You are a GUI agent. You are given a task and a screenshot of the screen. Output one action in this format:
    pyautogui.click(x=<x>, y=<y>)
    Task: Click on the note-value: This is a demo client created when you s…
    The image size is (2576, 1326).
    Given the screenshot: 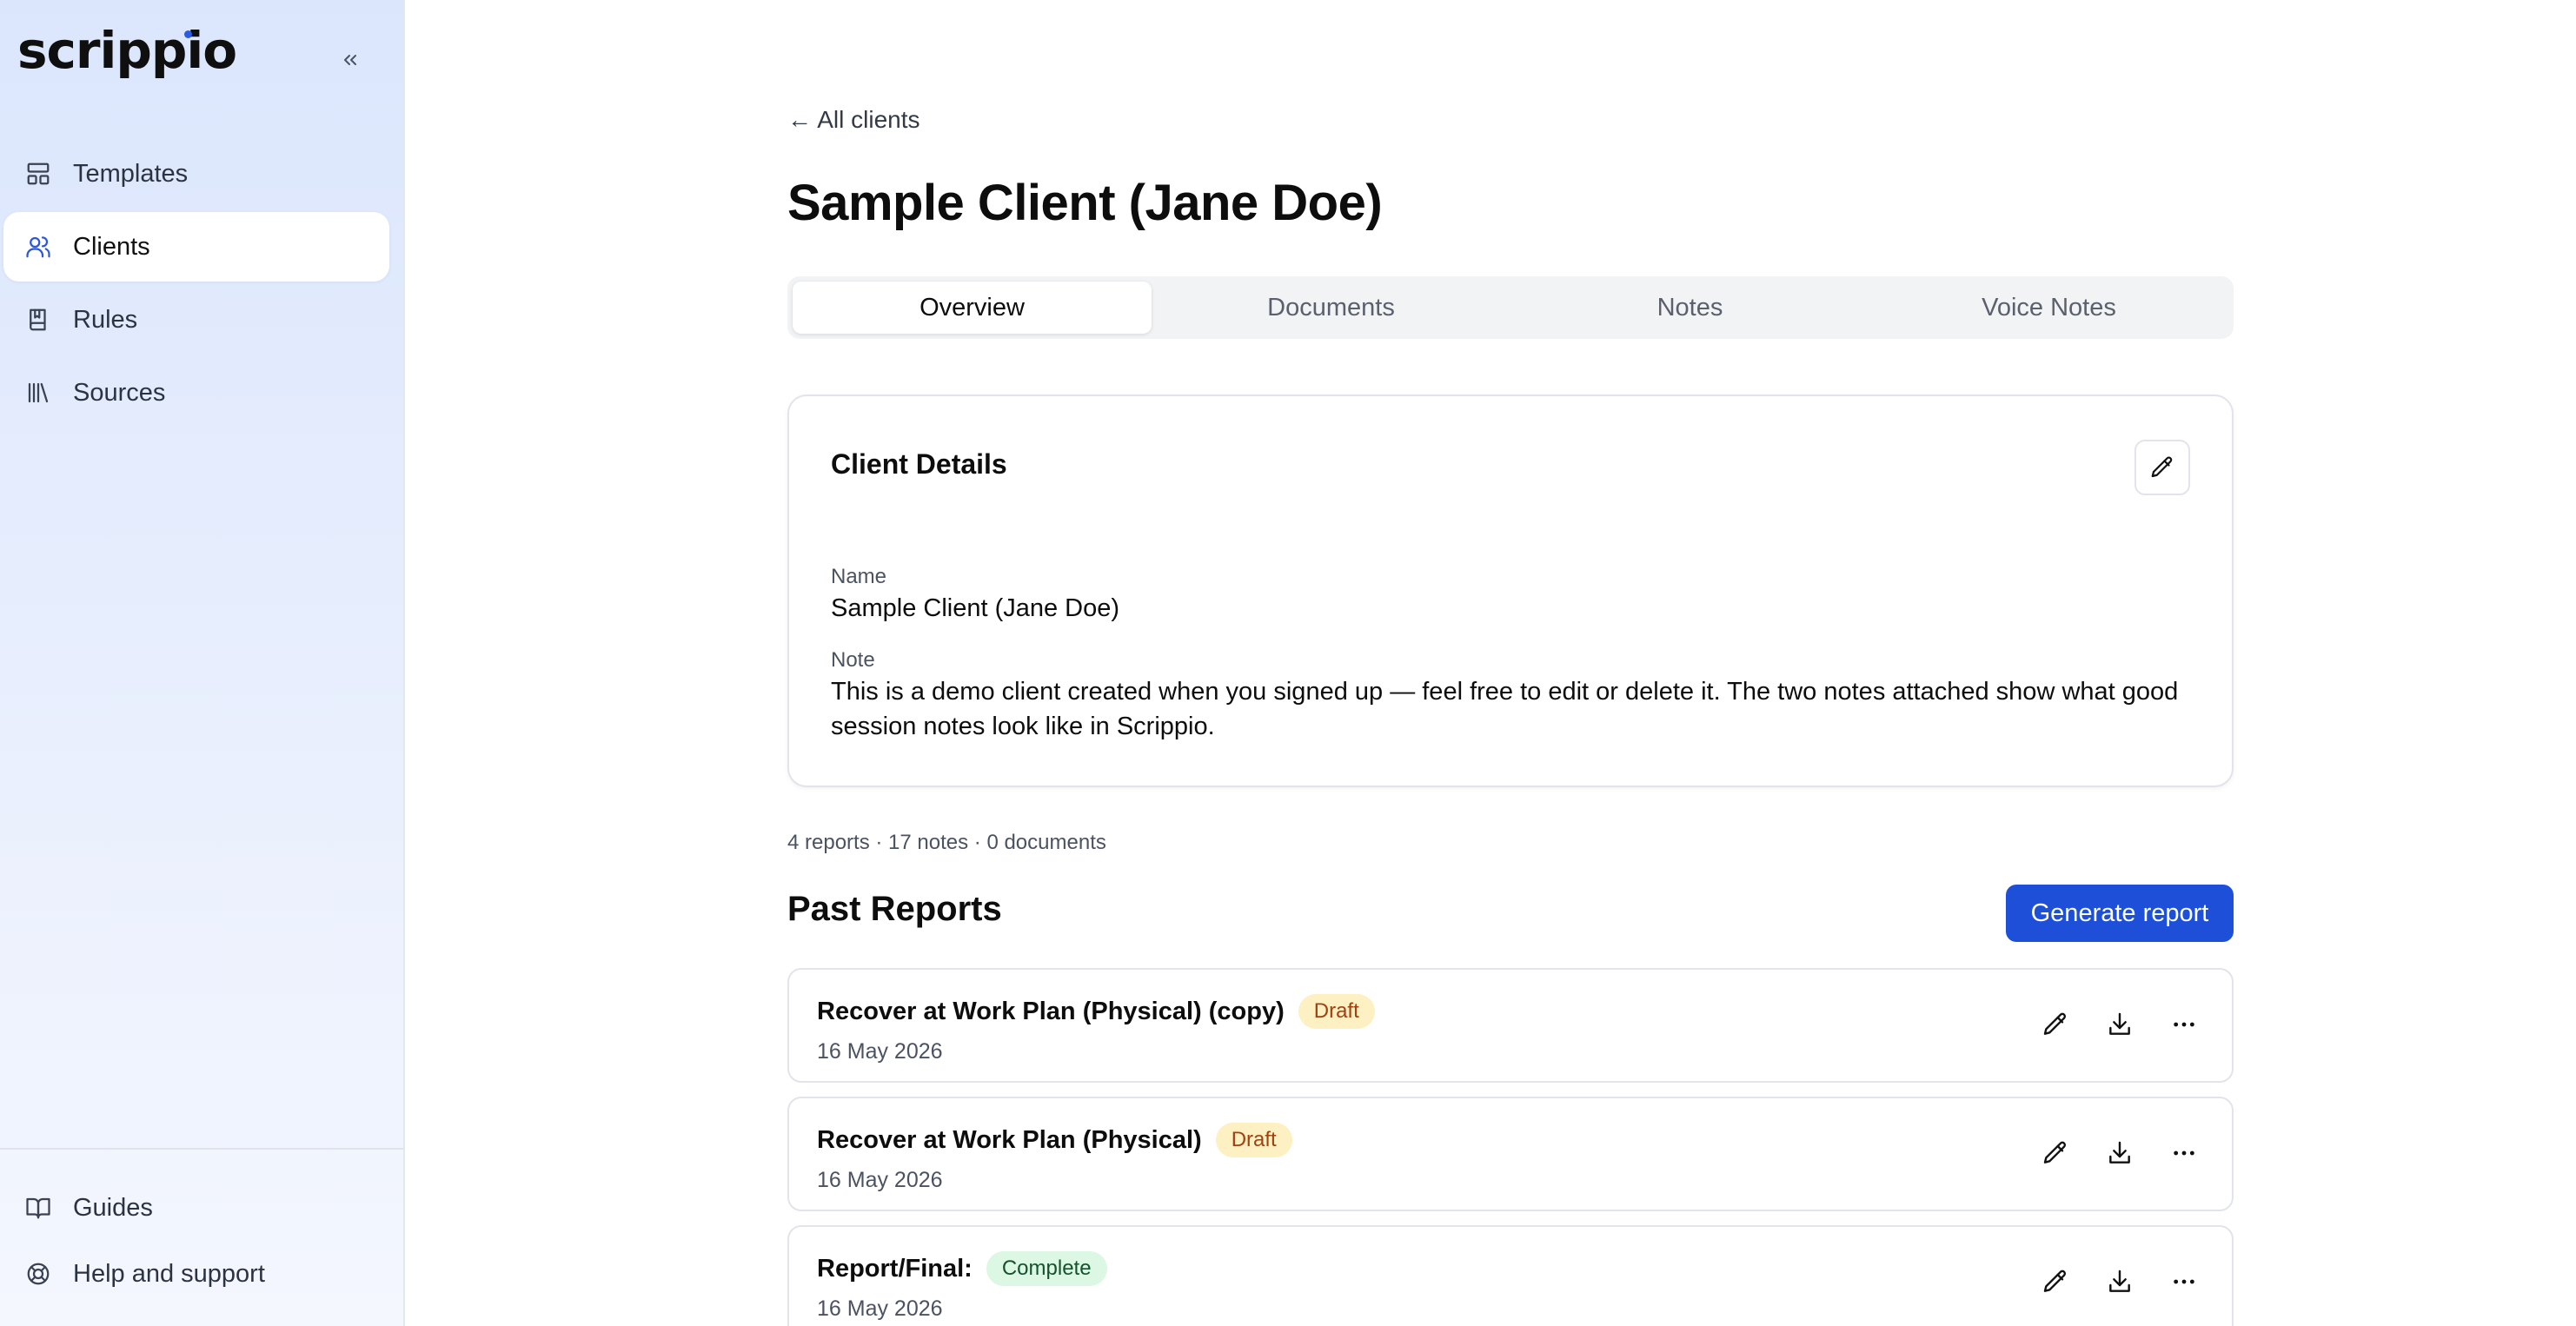 What is the action you would take?
    pyautogui.click(x=1505, y=709)
    